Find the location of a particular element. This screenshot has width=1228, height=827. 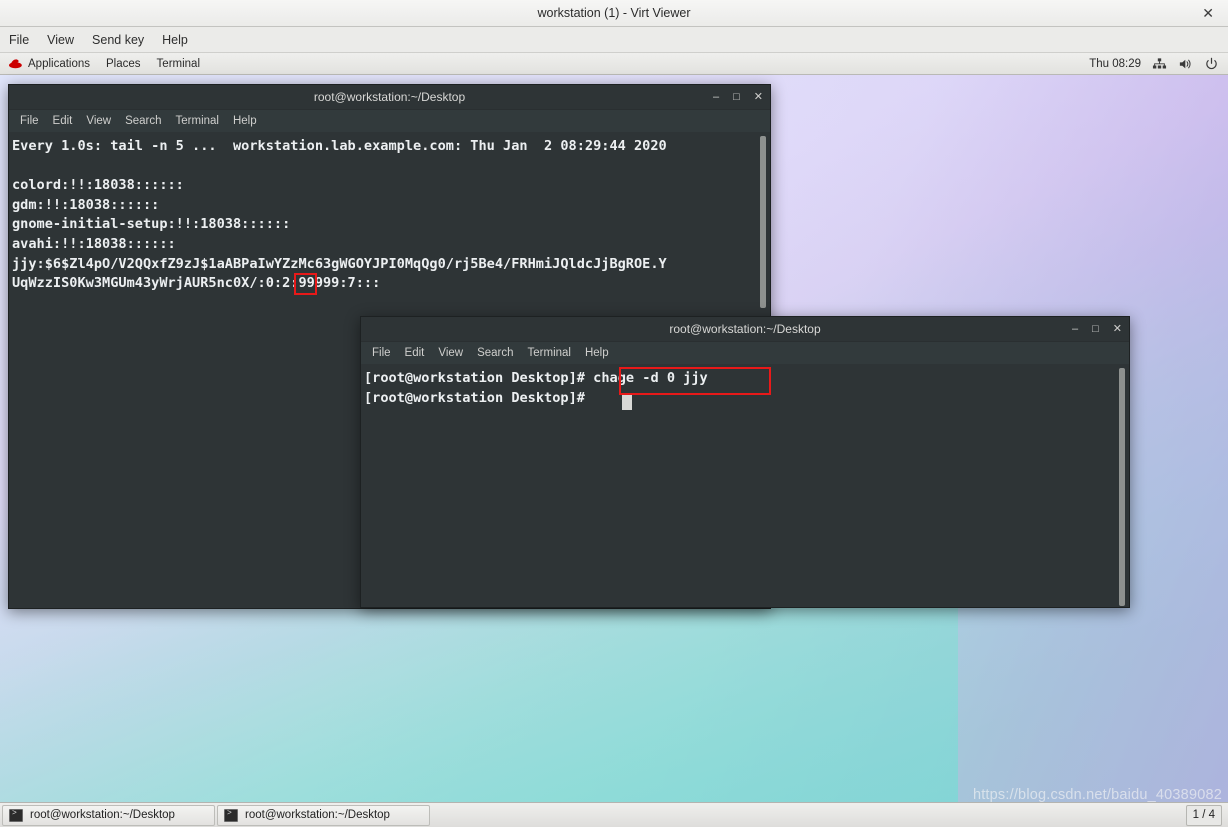

workspace-indicator: 1 / 4 is located at coordinates (1203, 815).